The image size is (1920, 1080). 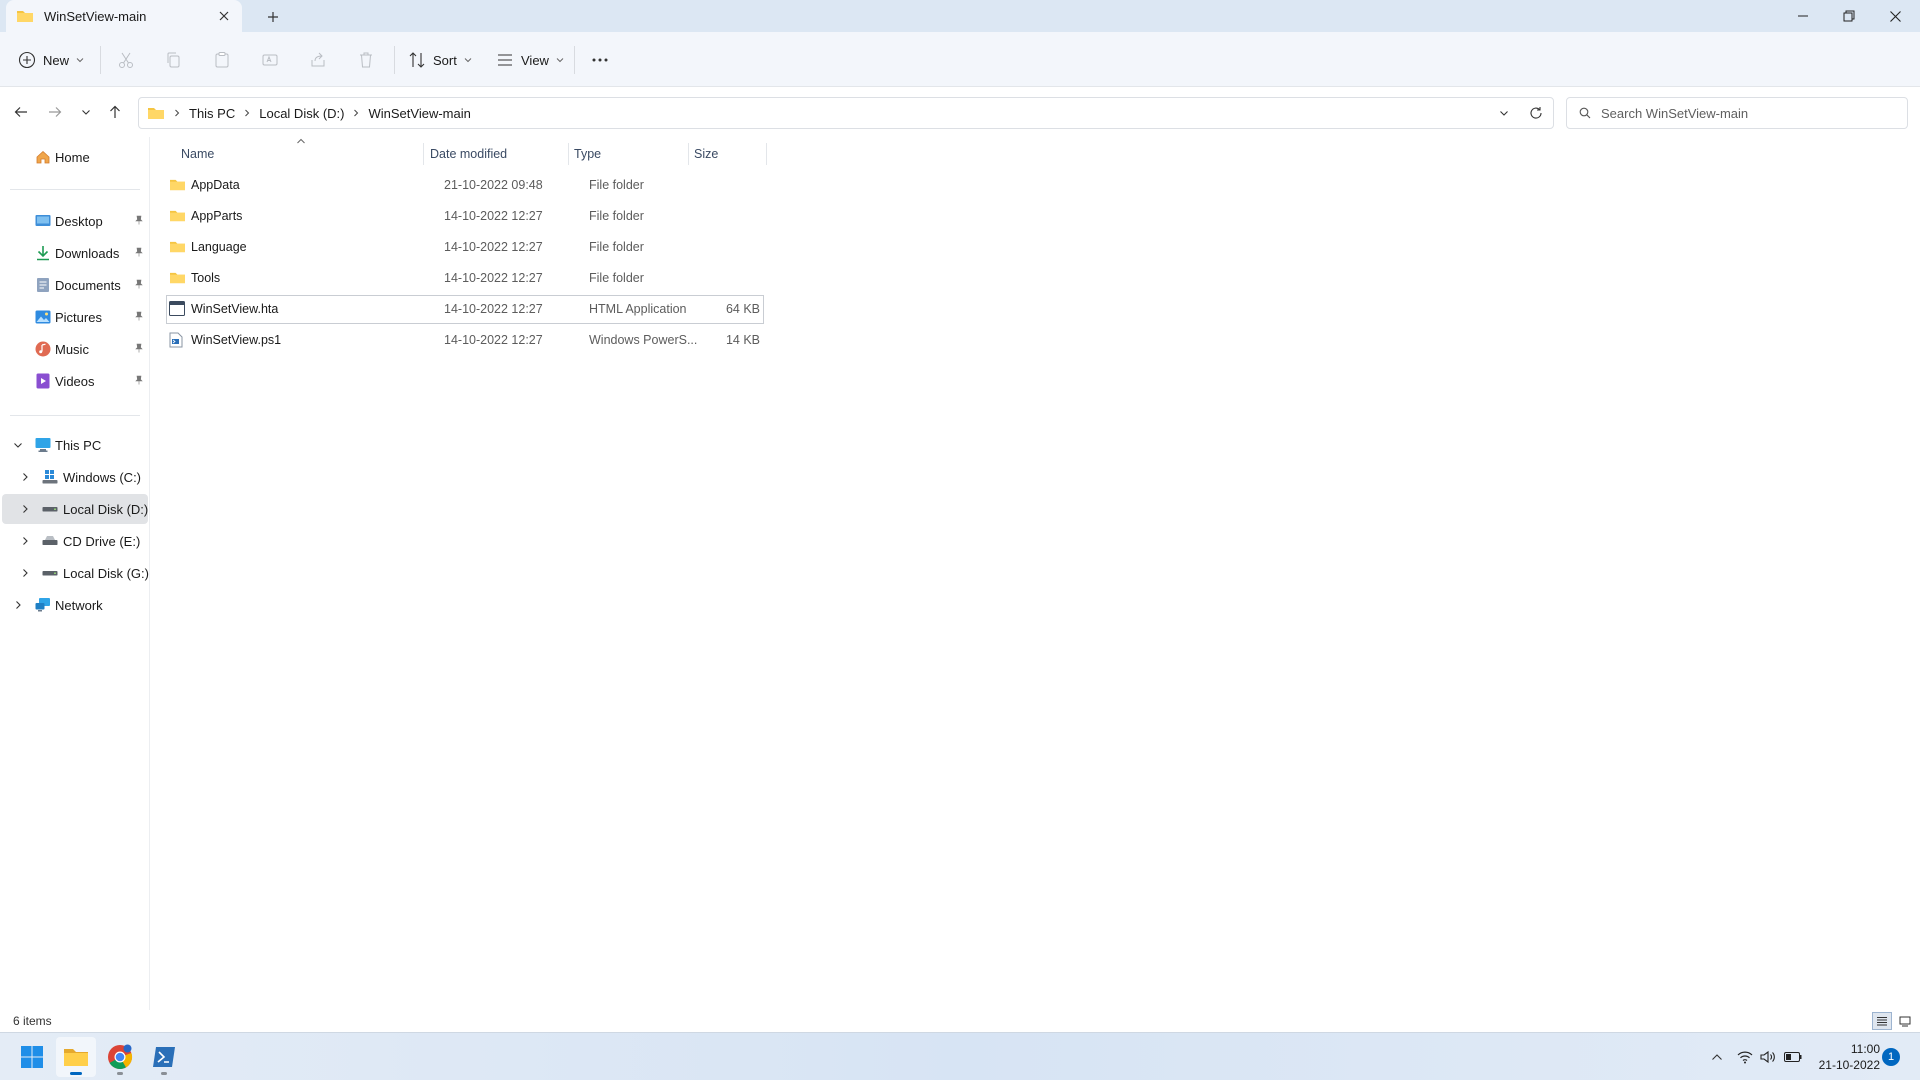 I want to click on new-tab-plus-icon, so click(x=273, y=17).